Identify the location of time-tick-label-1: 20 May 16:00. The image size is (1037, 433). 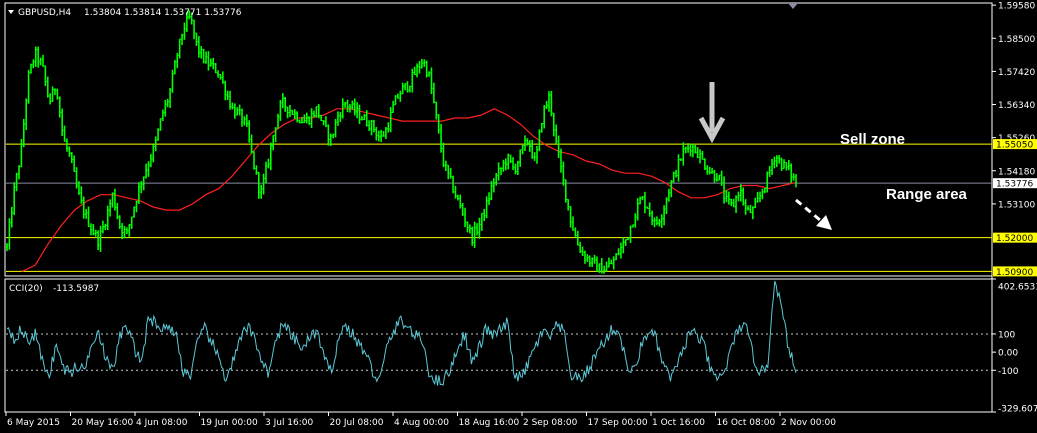
(103, 423).